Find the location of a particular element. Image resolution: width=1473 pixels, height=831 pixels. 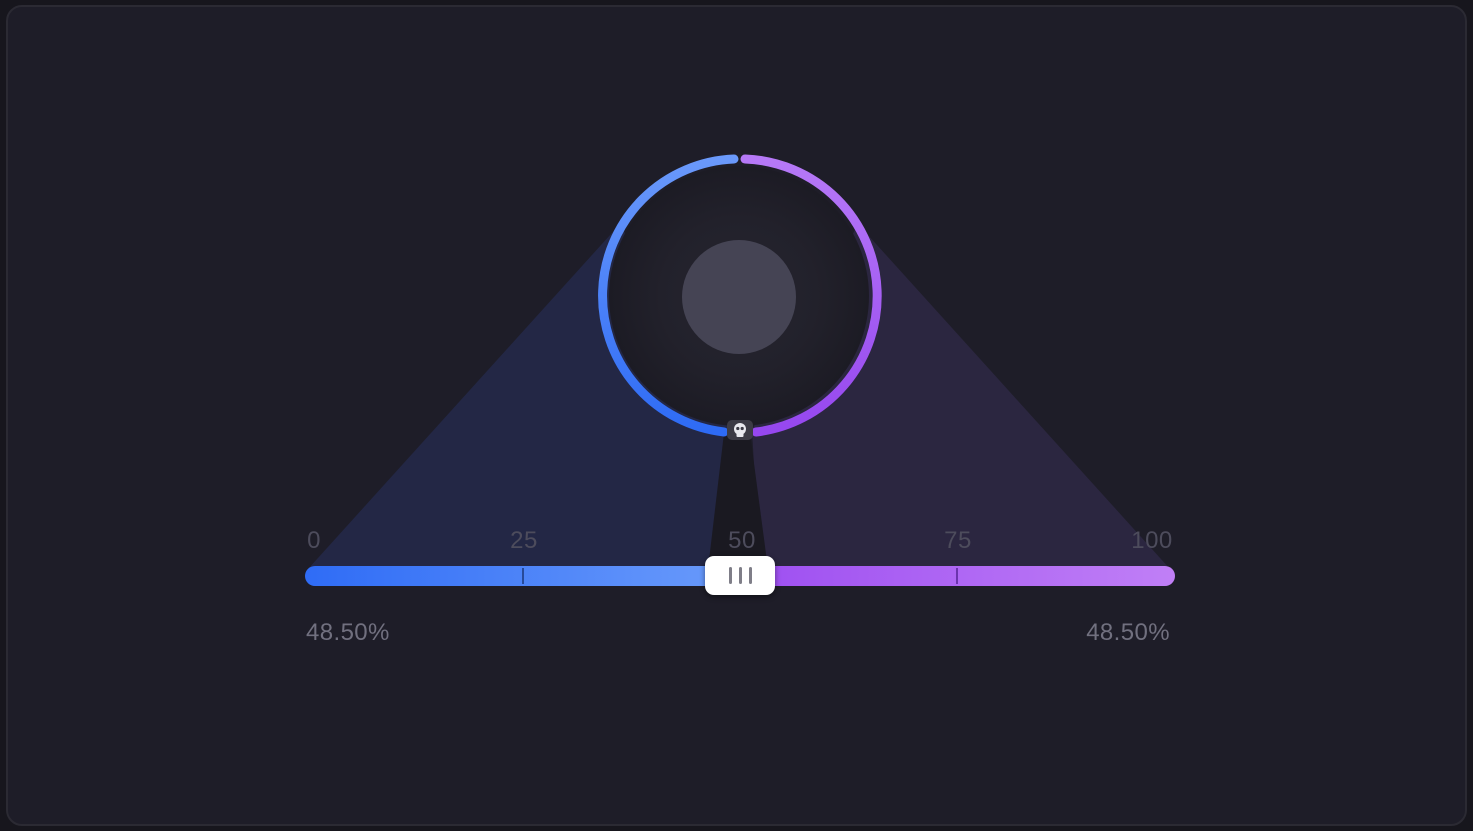

slider-handle is located at coordinates (740, 575).